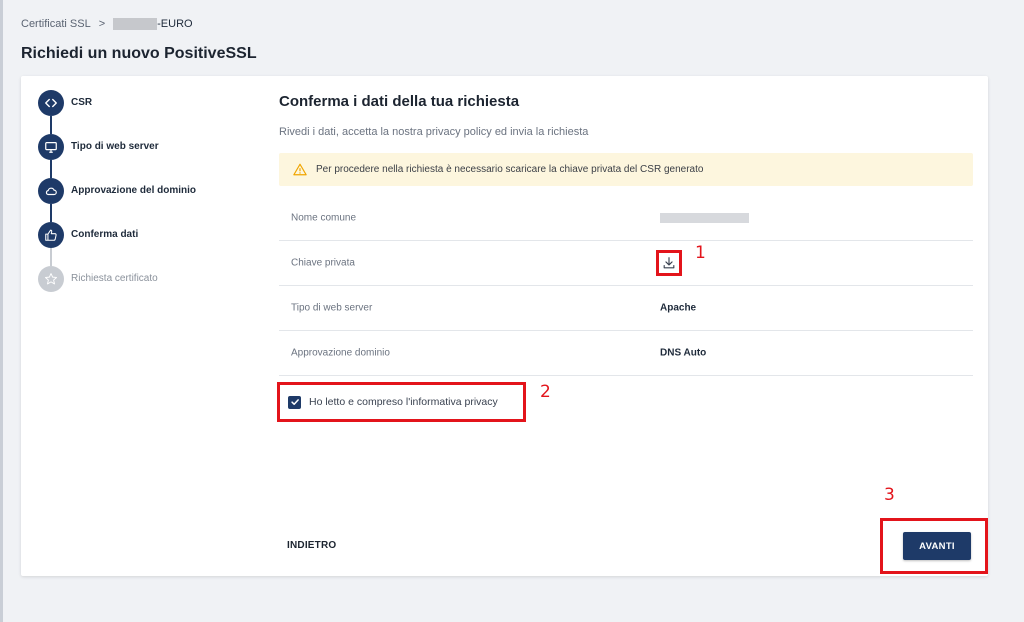 The width and height of the screenshot is (1024, 622). Describe the element at coordinates (105, 234) in the screenshot. I see `step-label: Conferma dati` at that location.